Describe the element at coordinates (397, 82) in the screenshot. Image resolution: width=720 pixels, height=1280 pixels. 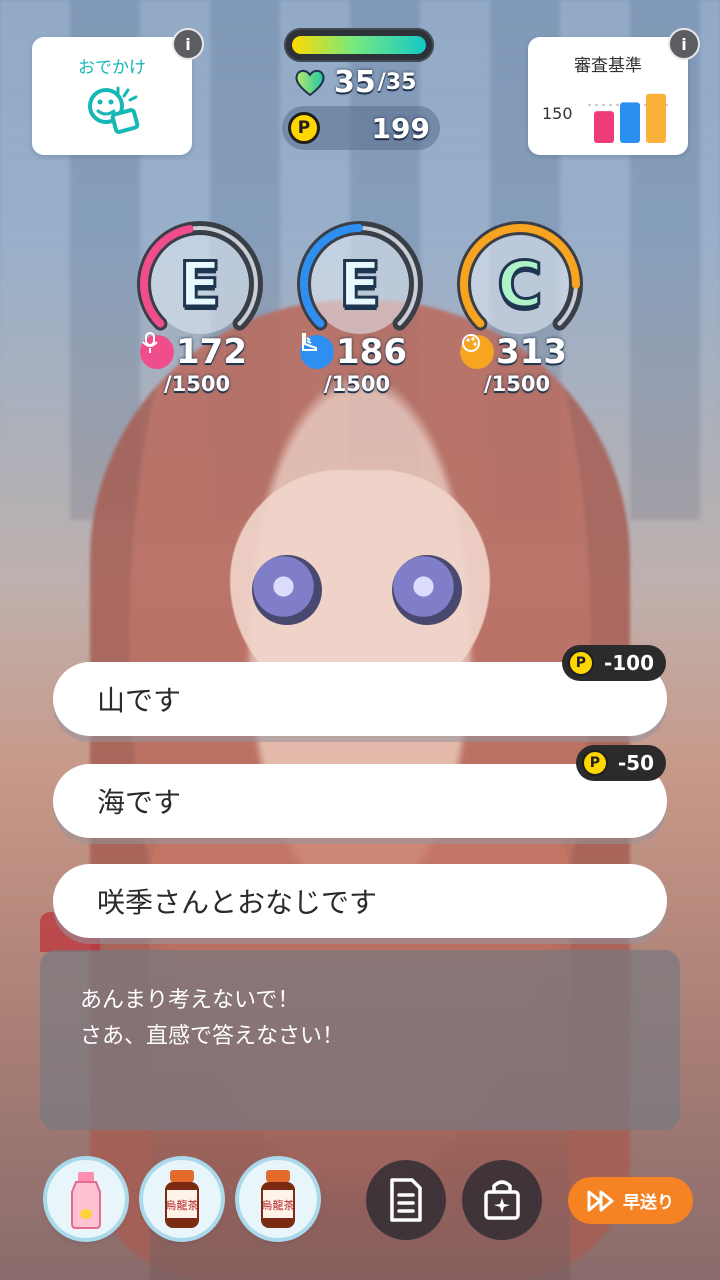
I see `stamina-max: /35` at that location.